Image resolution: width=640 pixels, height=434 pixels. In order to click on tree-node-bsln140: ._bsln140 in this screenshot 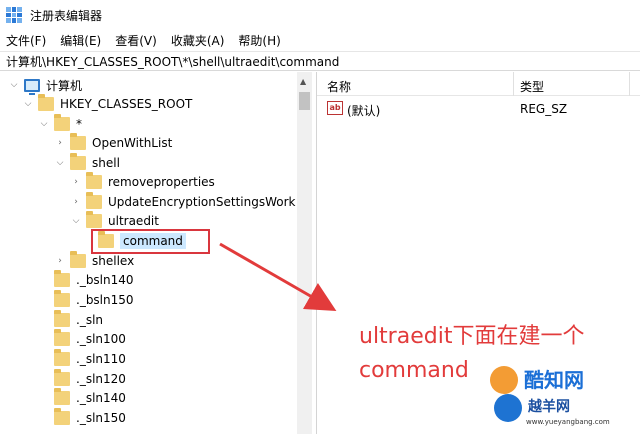, I will do `click(94, 280)`.